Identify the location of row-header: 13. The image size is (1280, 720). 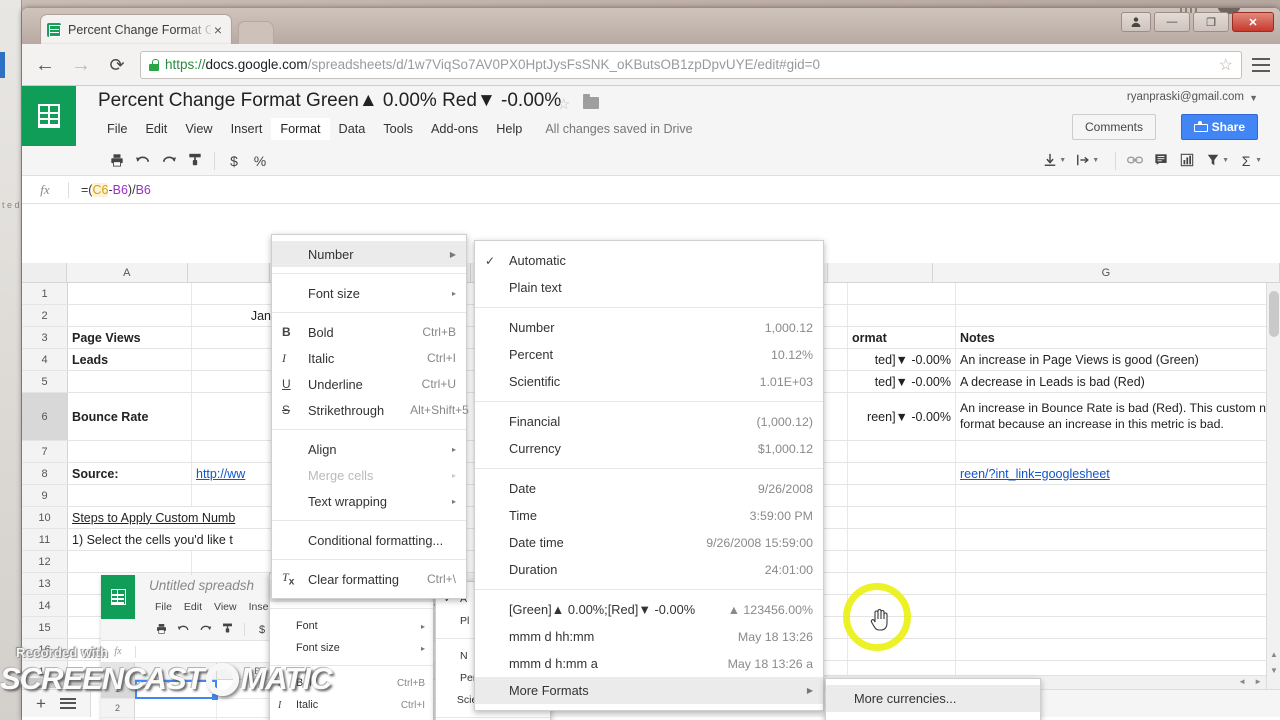
(45, 583).